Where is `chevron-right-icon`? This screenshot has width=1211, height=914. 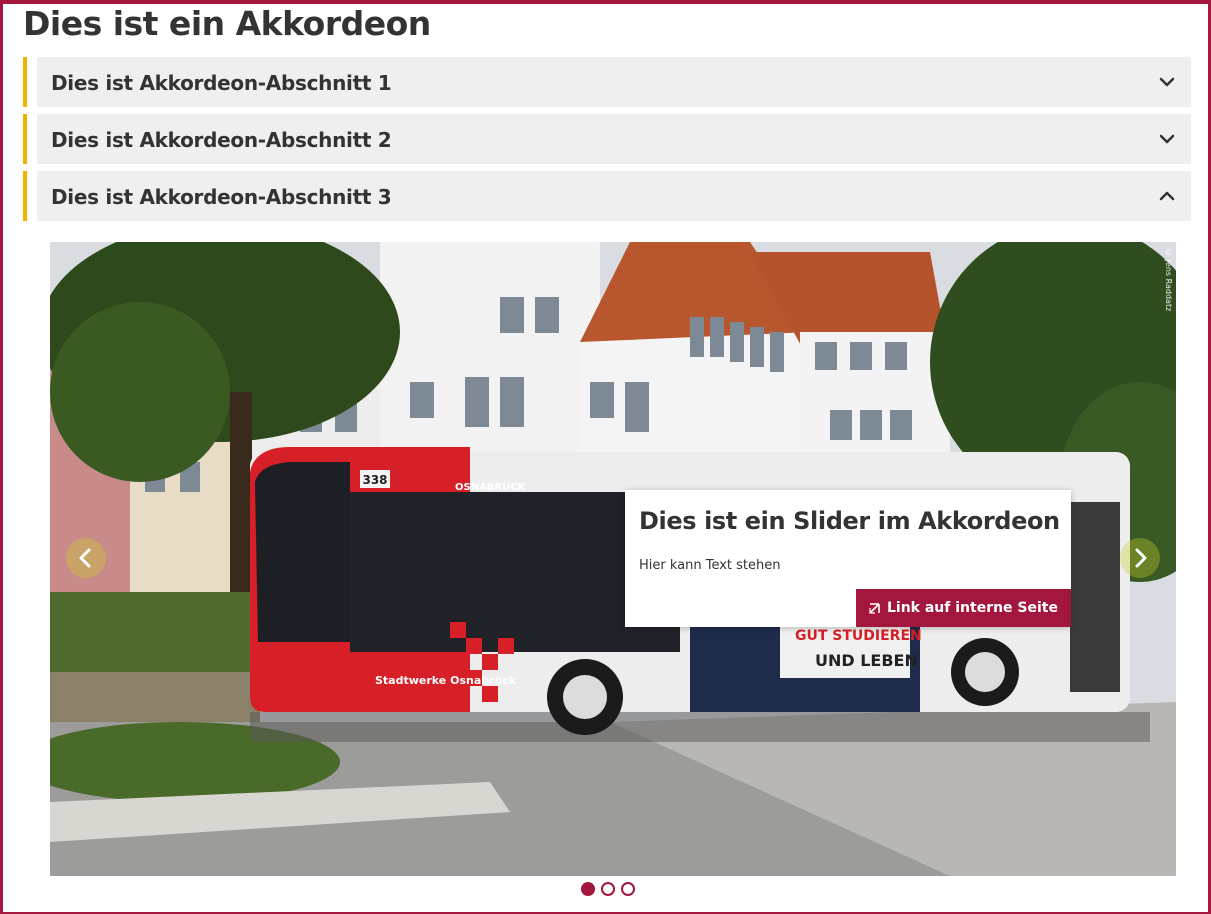 chevron-right-icon is located at coordinates (1141, 558).